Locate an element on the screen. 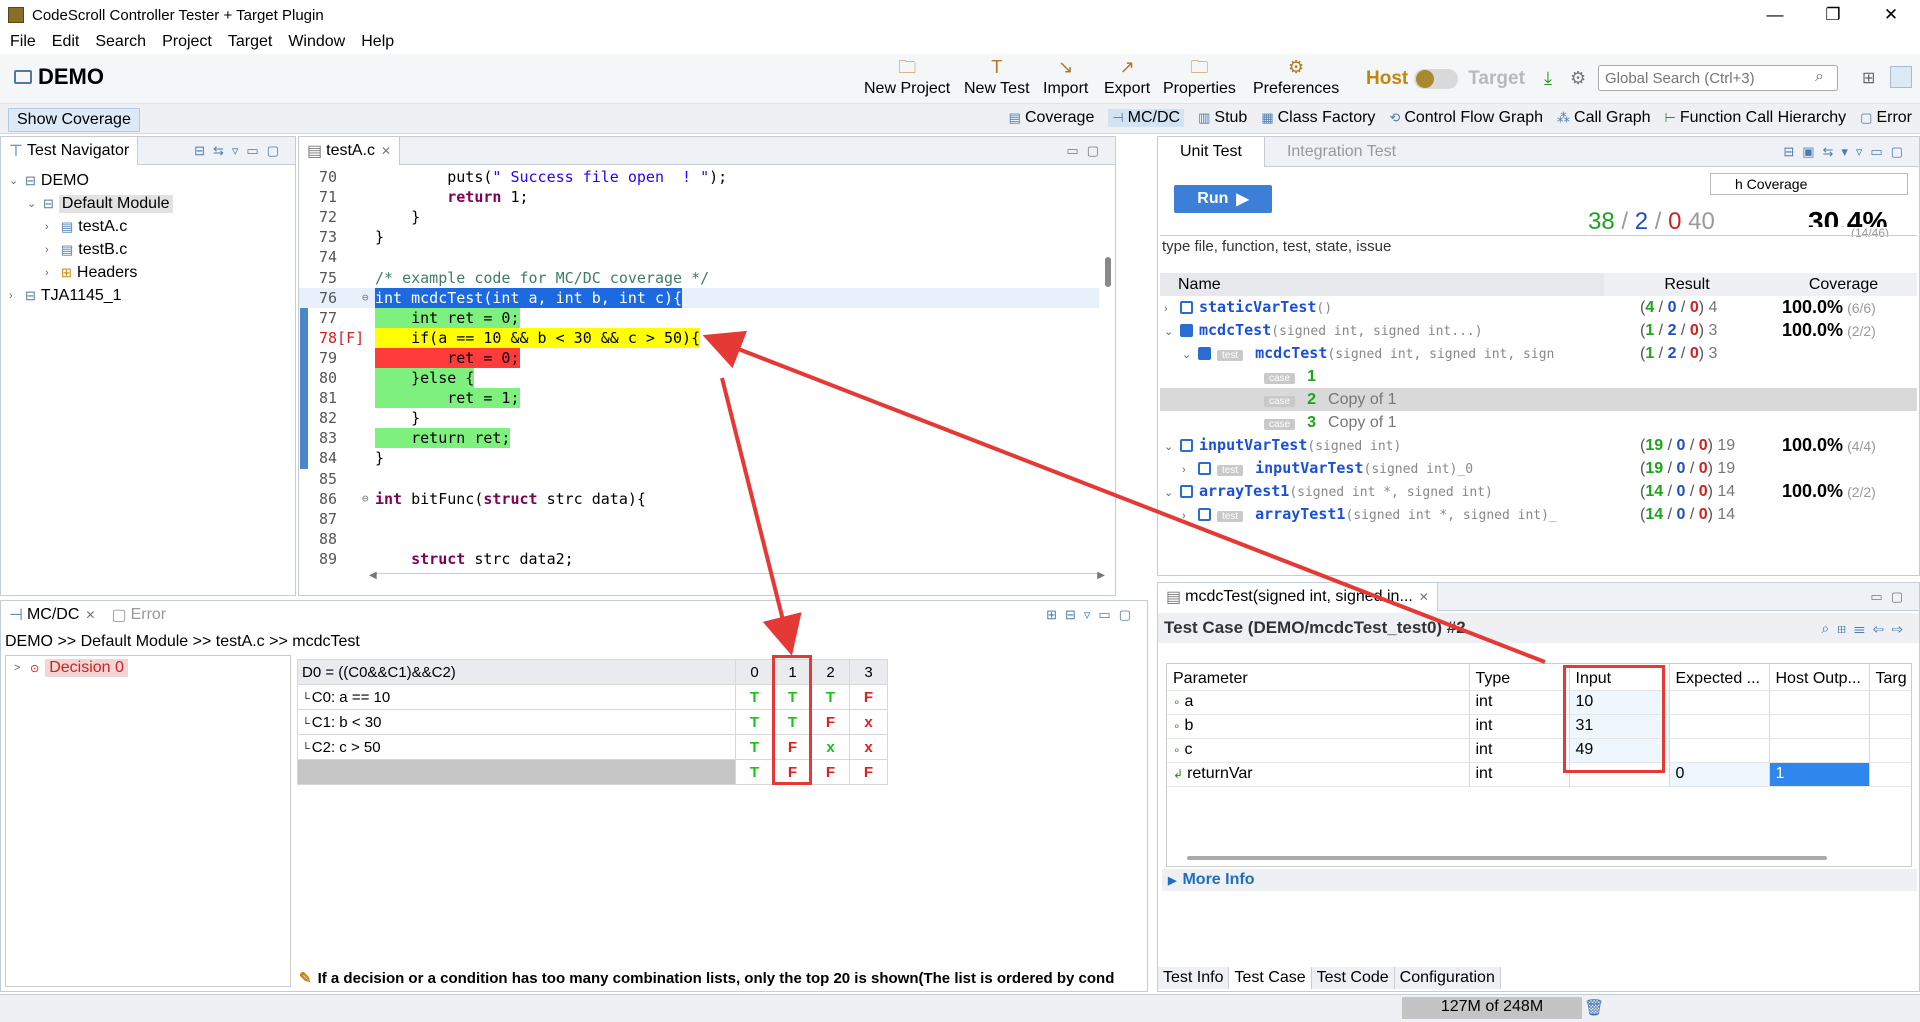  param-col-header: Parameter is located at coordinates (1318, 677).